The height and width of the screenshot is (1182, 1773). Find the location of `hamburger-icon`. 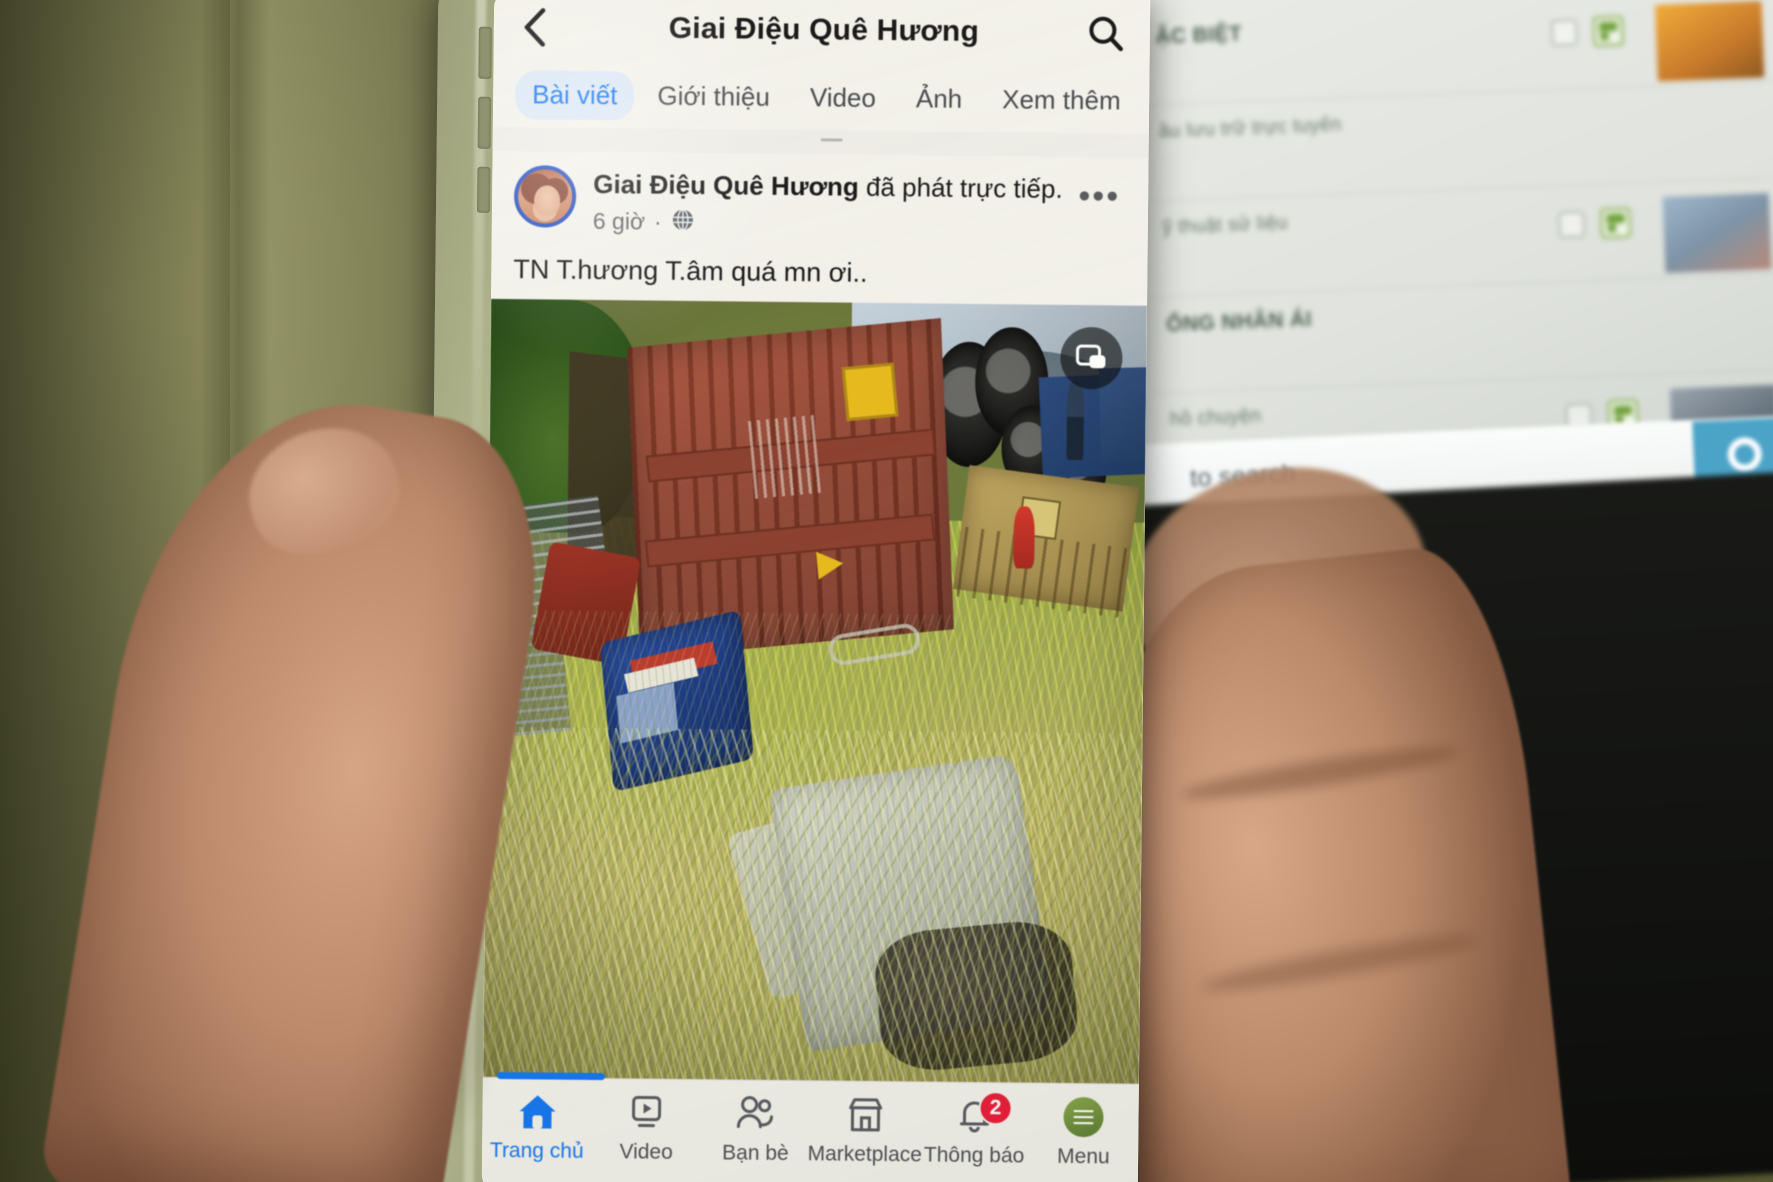

hamburger-icon is located at coordinates (1083, 1117).